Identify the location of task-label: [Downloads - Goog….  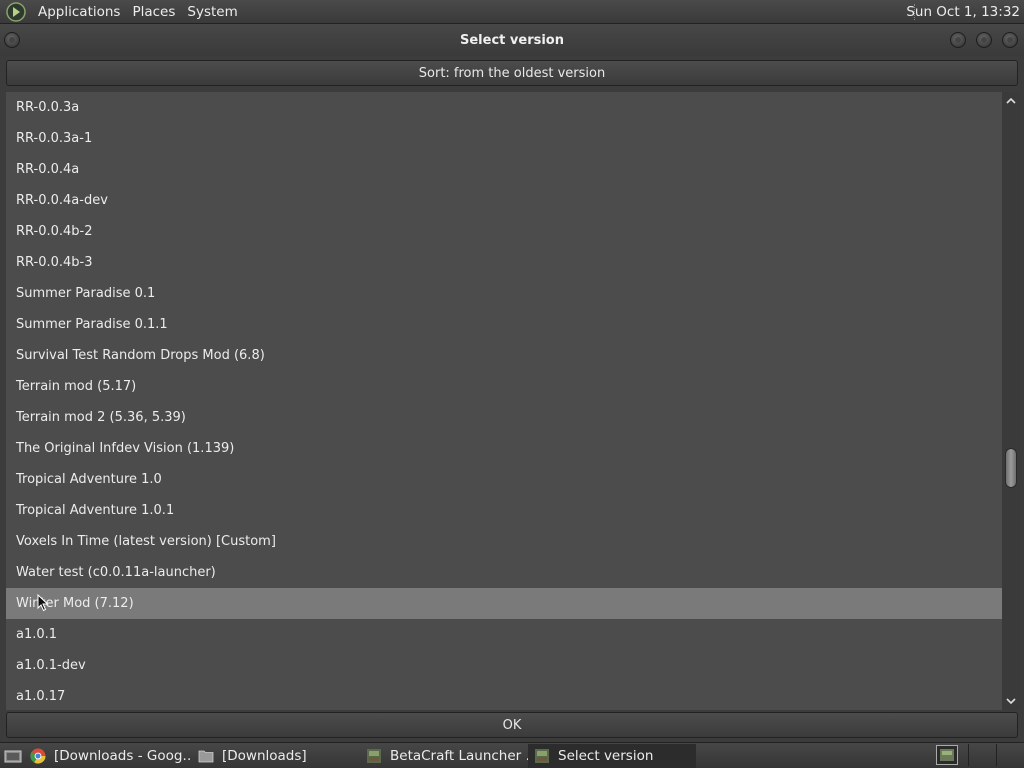
(123, 755).